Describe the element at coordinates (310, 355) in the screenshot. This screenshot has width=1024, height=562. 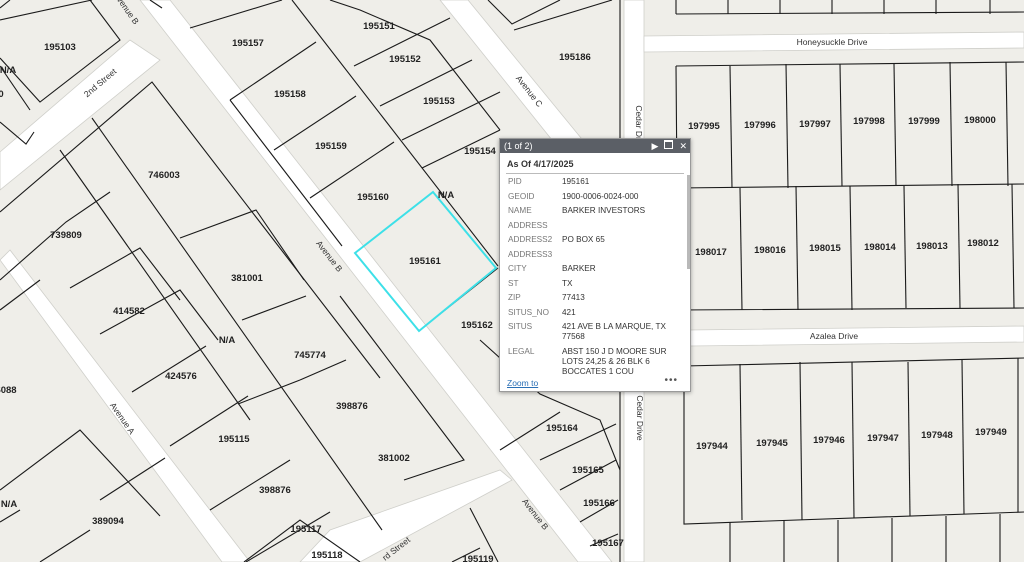
I see `parcel-label: 745774` at that location.